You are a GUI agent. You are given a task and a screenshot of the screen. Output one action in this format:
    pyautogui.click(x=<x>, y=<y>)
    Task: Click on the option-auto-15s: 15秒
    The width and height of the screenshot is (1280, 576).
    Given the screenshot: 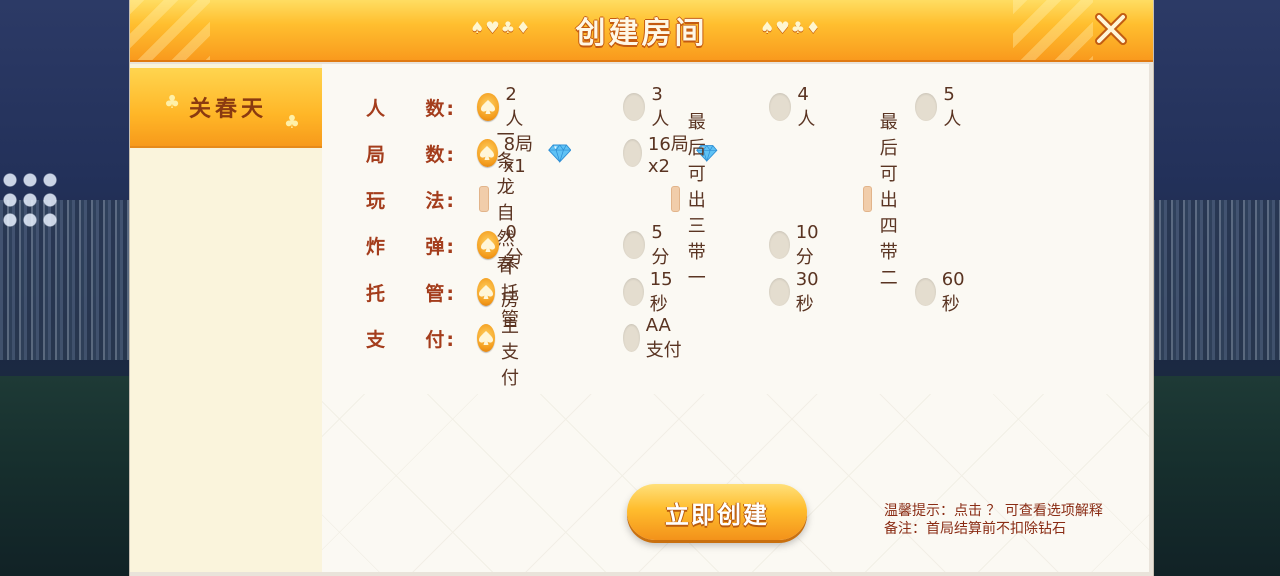 What is the action you would take?
    pyautogui.click(x=651, y=292)
    